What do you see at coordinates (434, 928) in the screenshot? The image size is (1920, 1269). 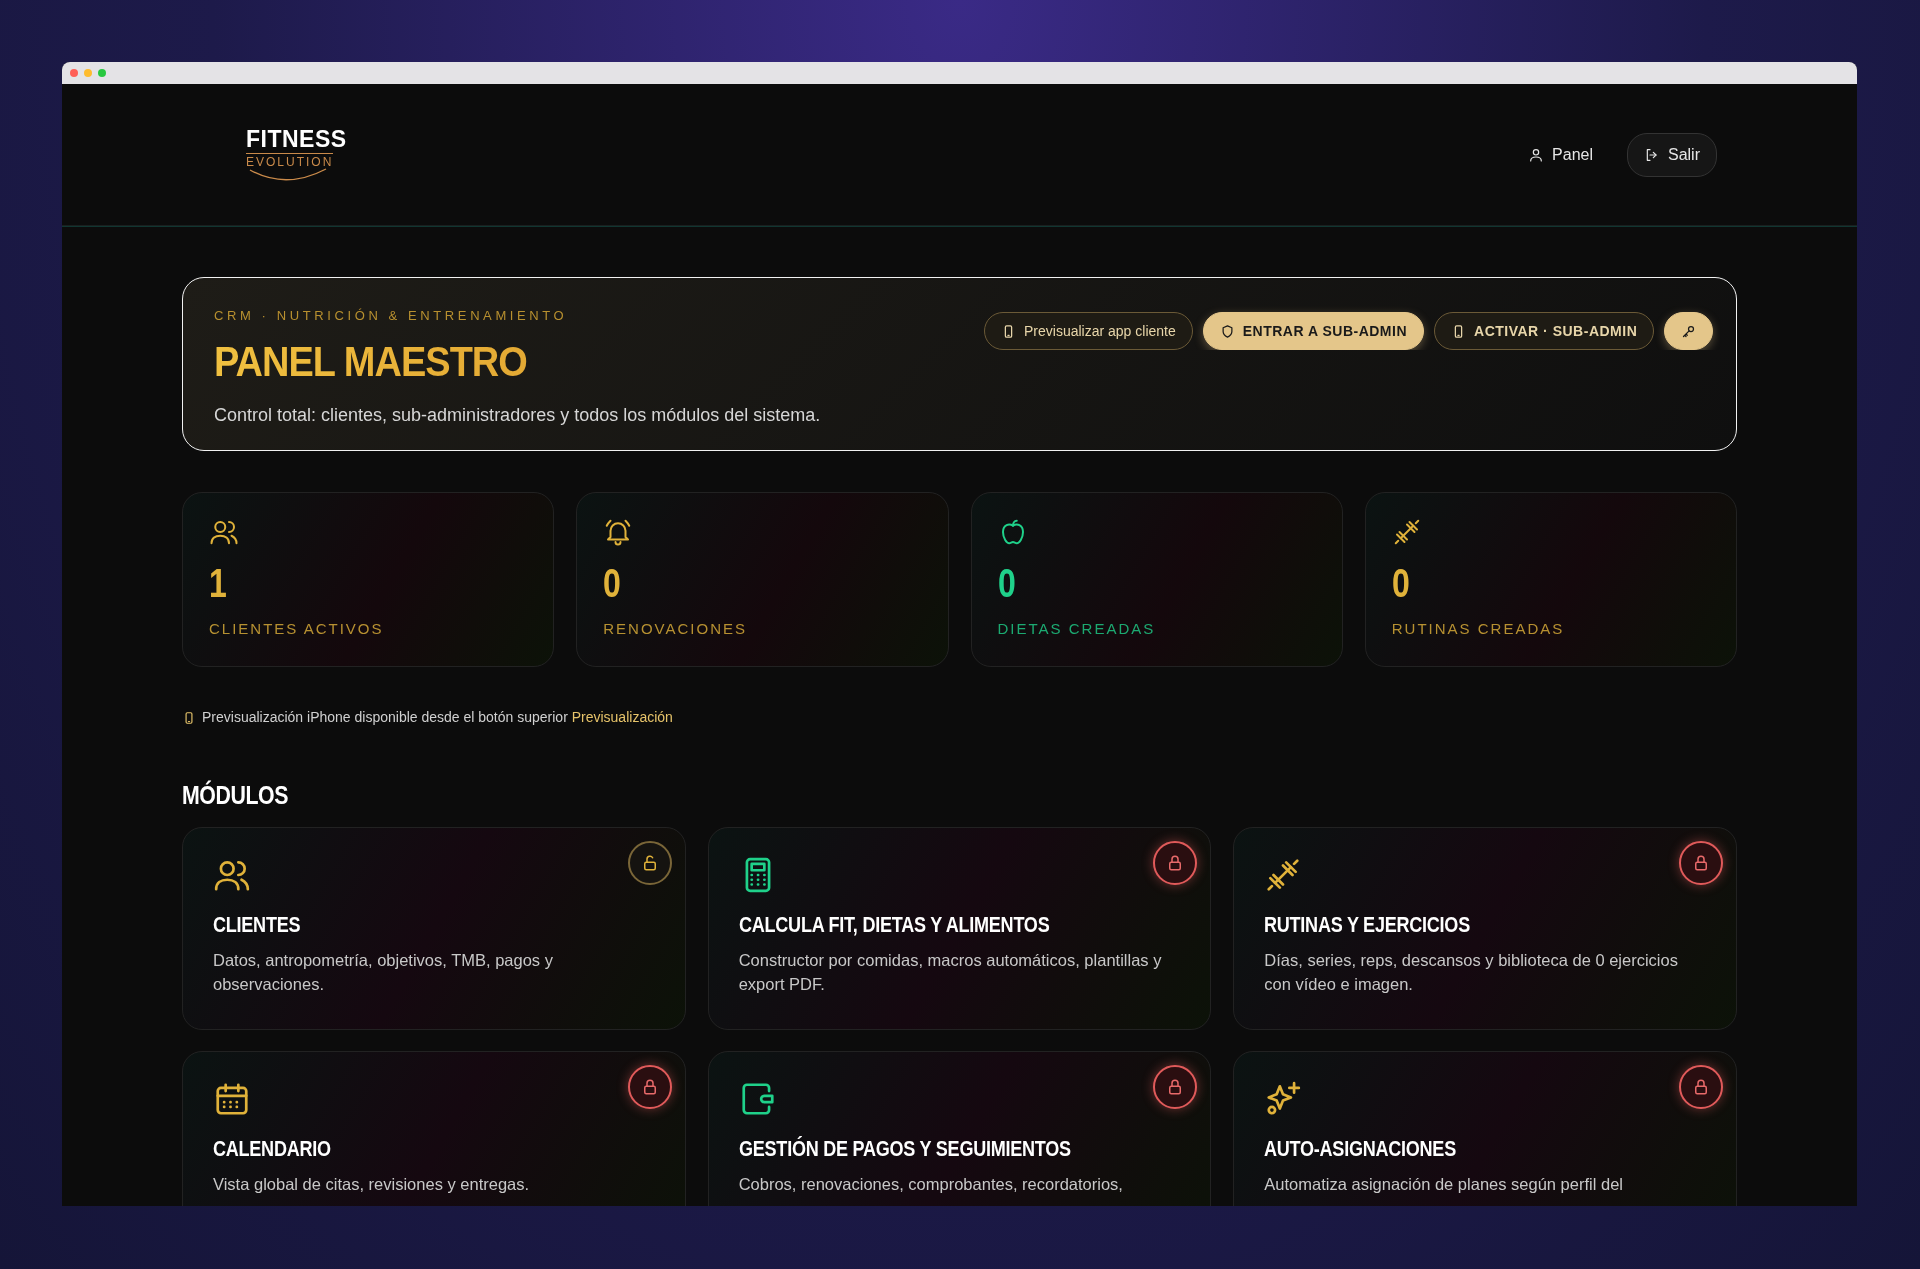 I see `module-card: CLIENTES Datos, antropometría, objetivos, TMB, pagos y observaciones.` at bounding box center [434, 928].